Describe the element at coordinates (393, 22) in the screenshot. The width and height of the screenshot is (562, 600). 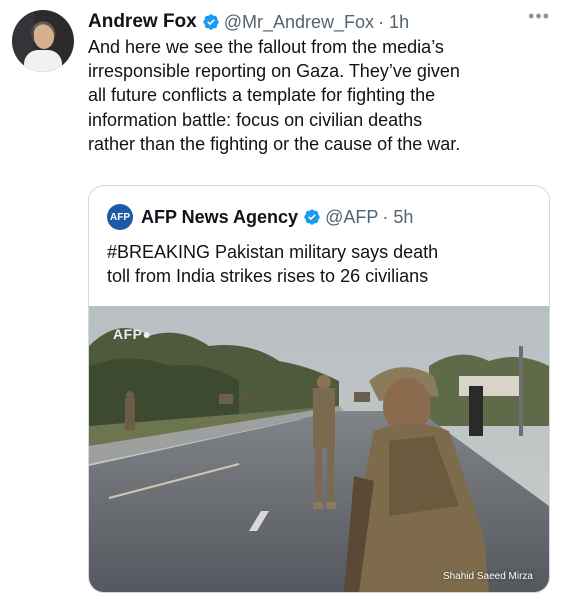
I see `tweet-time: · 1h` at that location.